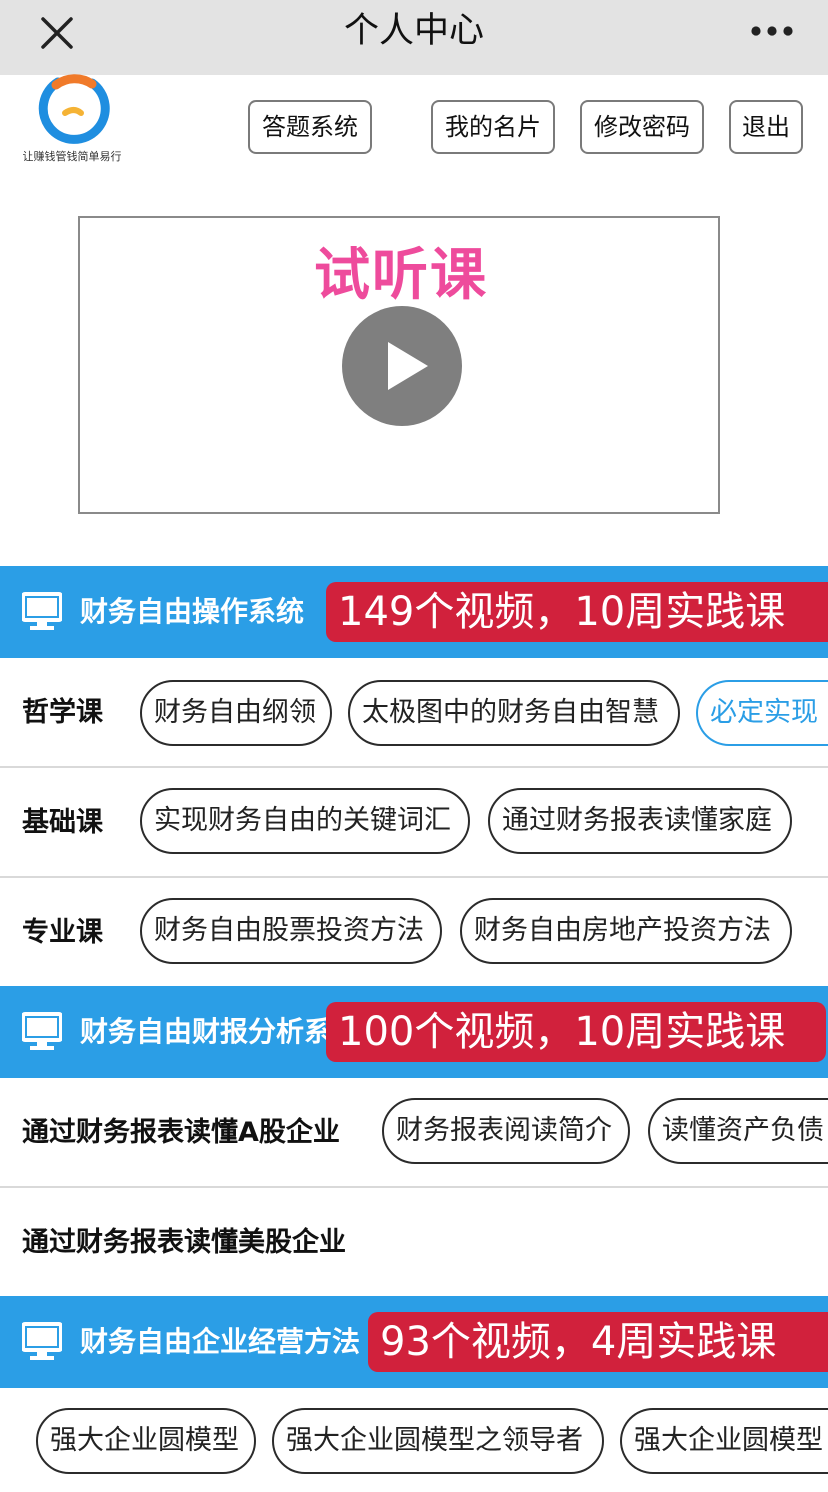 The image size is (828, 1492). What do you see at coordinates (57, 35) in the screenshot?
I see `close-icon` at bounding box center [57, 35].